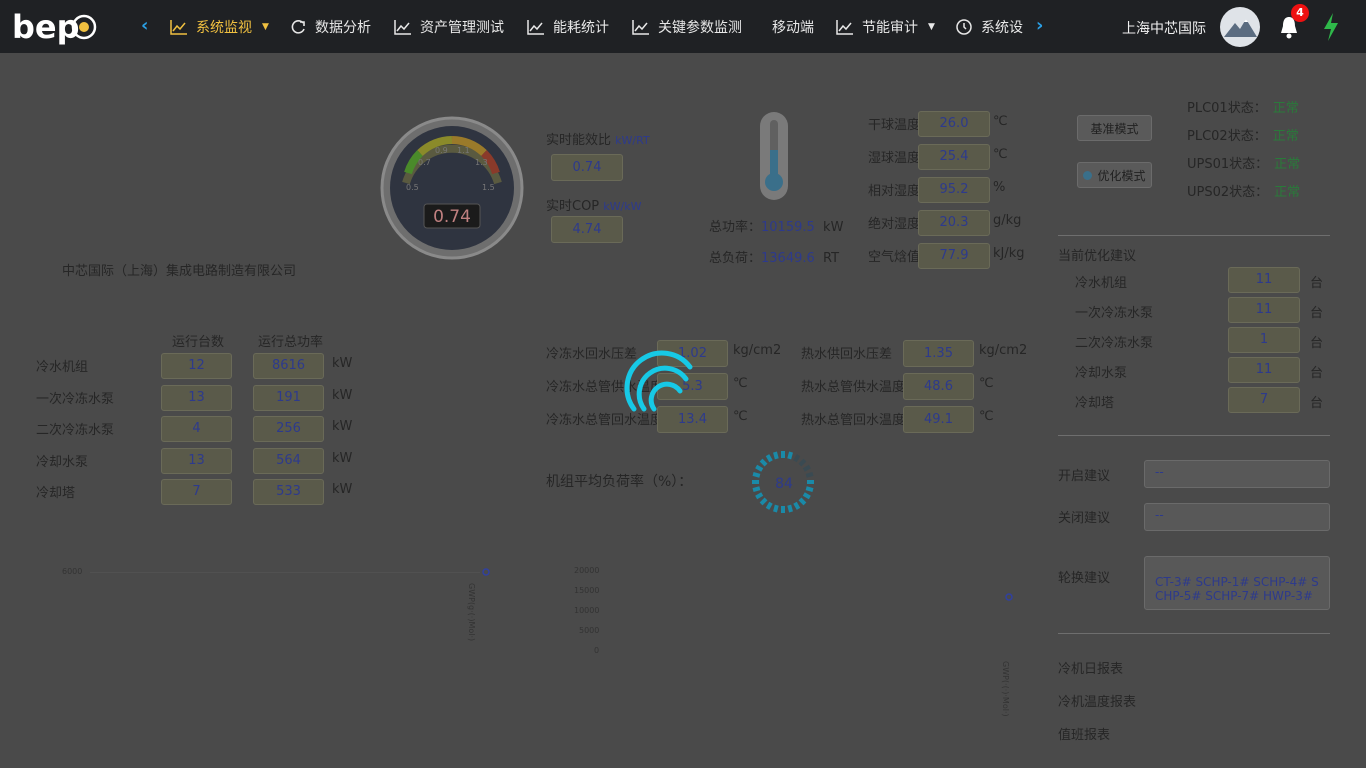 The width and height of the screenshot is (1366, 768). I want to click on radio-dot-icon, so click(1088, 175).